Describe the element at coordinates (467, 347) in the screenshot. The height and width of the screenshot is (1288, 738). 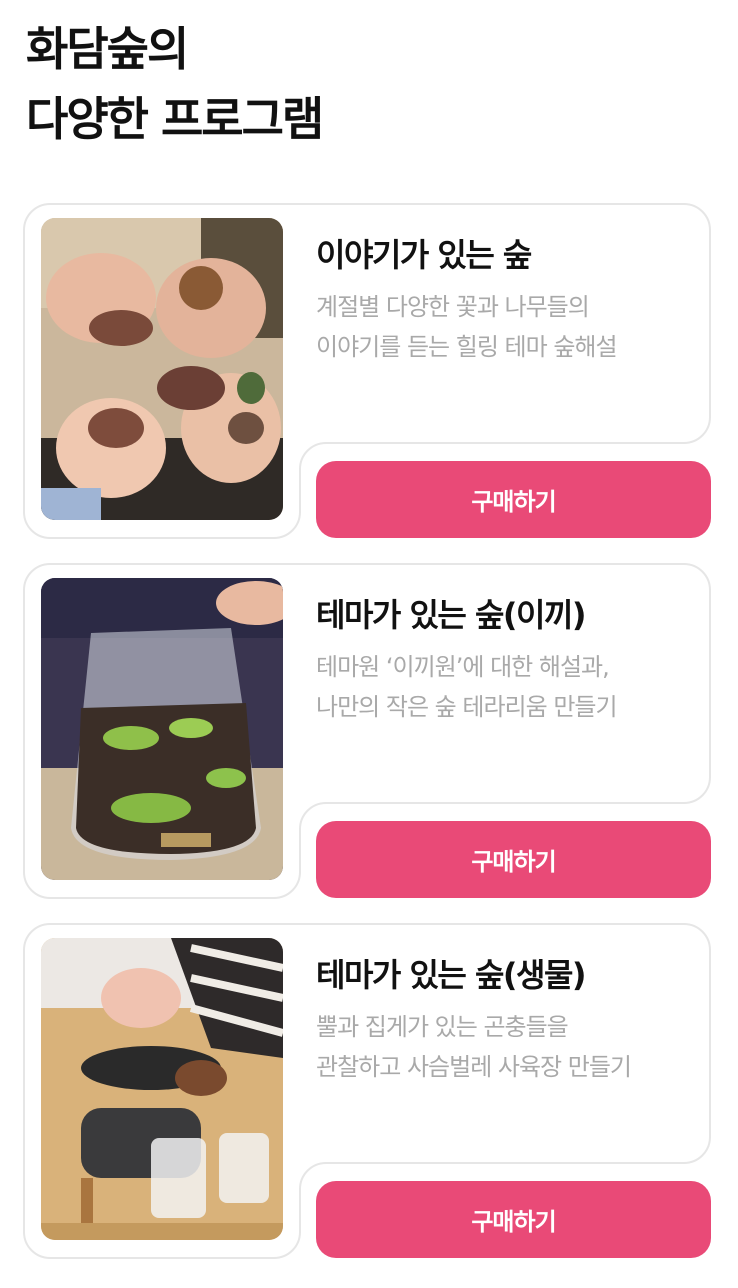
I see `program-description-line-2: 이야기를 듣는 힐링 테마 숲해설` at that location.